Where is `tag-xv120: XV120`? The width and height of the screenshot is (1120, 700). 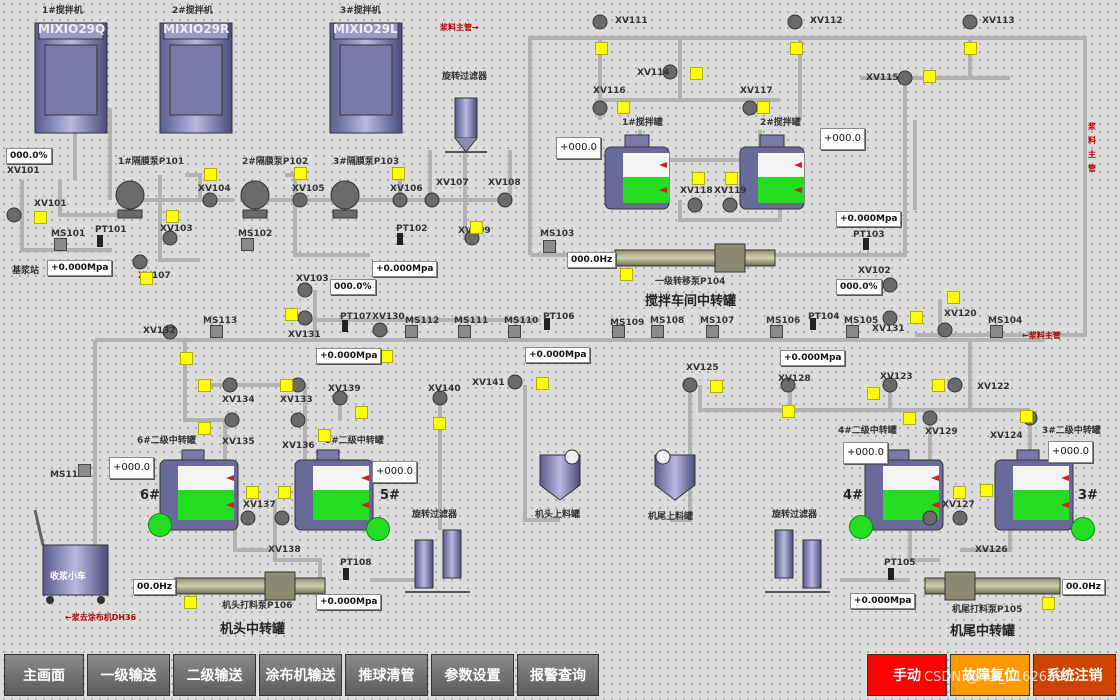 tag-xv120: XV120 is located at coordinates (960, 314).